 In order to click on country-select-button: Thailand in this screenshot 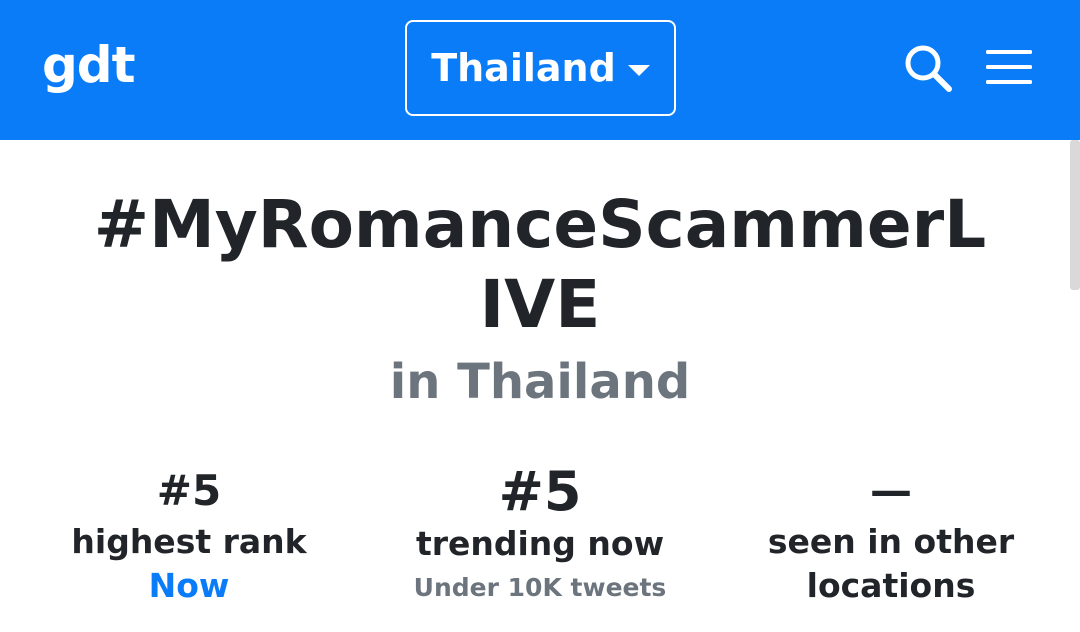, I will do `click(540, 68)`.